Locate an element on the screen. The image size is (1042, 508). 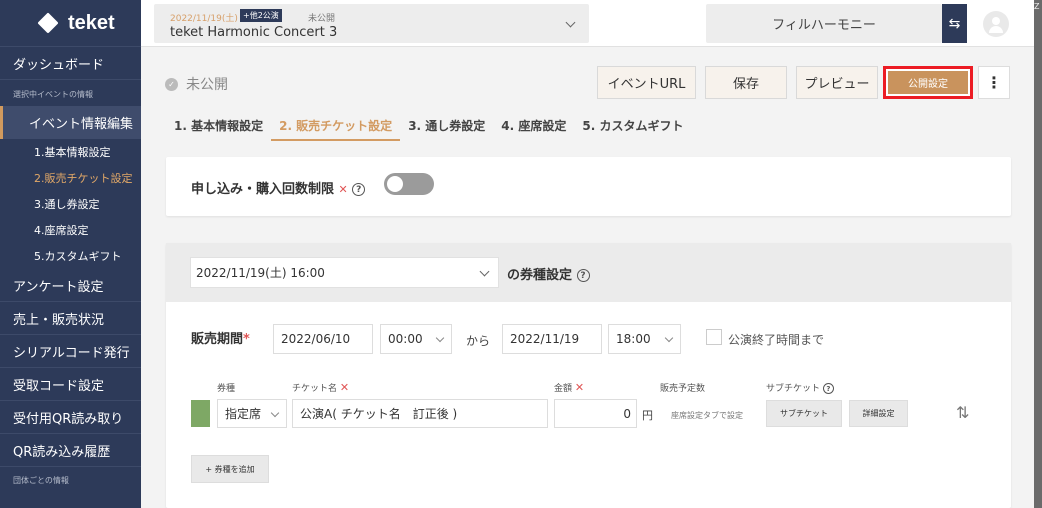
sidebar-item-dashboard: ダッシュボード is located at coordinates (70, 63).